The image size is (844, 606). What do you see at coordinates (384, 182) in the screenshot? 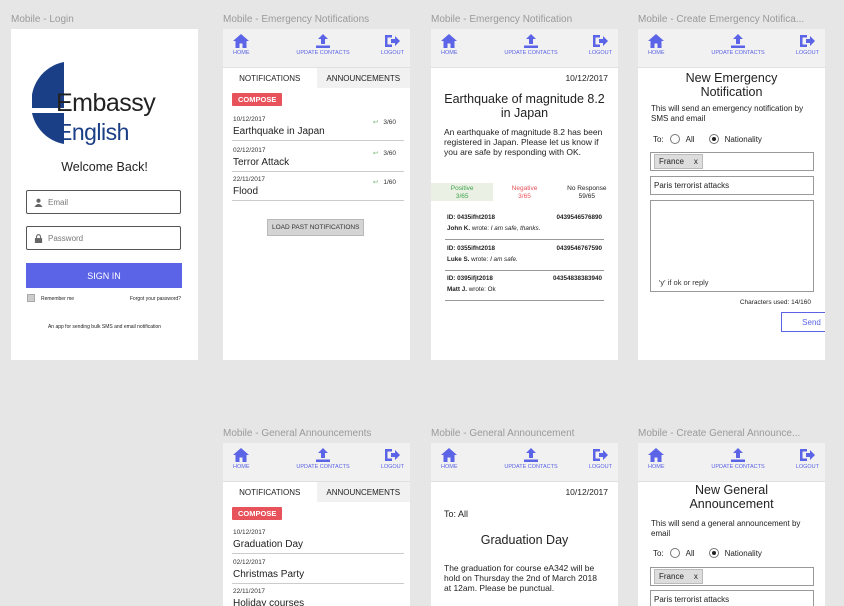
I see `item-count: ↩ 1/60` at bounding box center [384, 182].